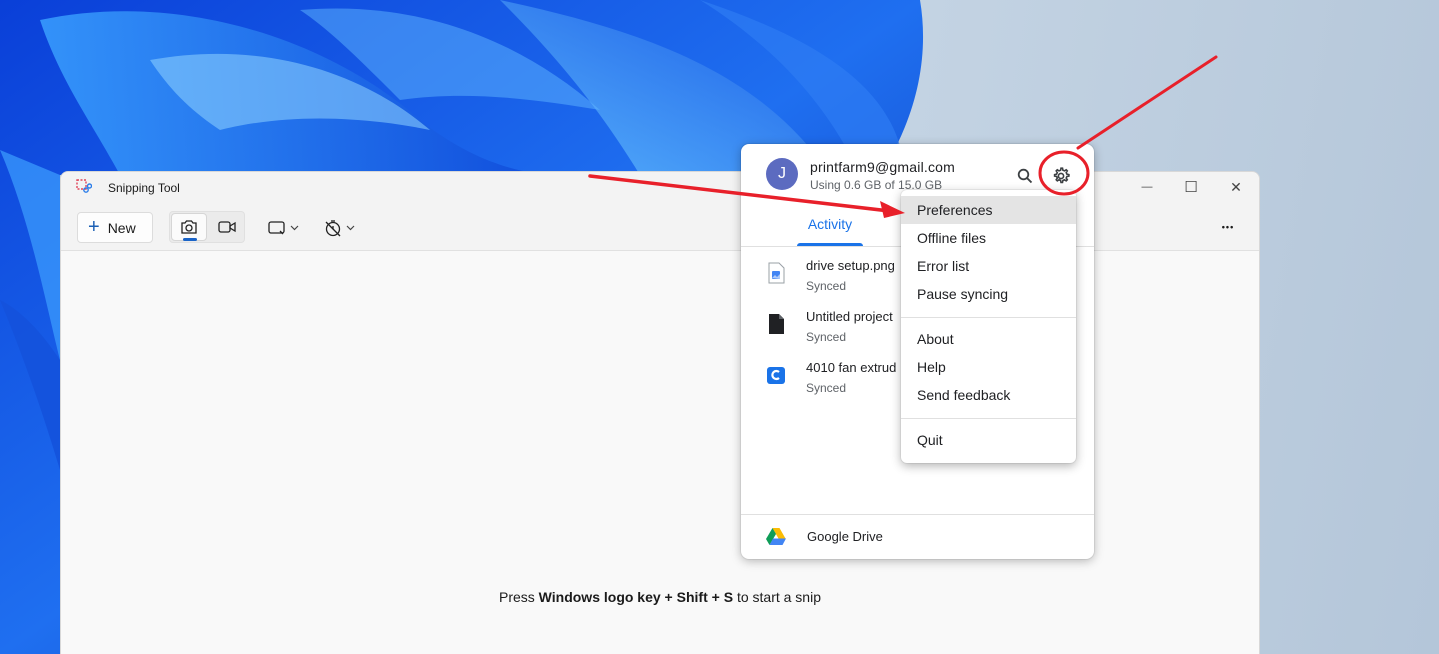 The image size is (1439, 654). Describe the element at coordinates (883, 167) in the screenshot. I see `account-email: printfarm9@gmail.com` at that location.